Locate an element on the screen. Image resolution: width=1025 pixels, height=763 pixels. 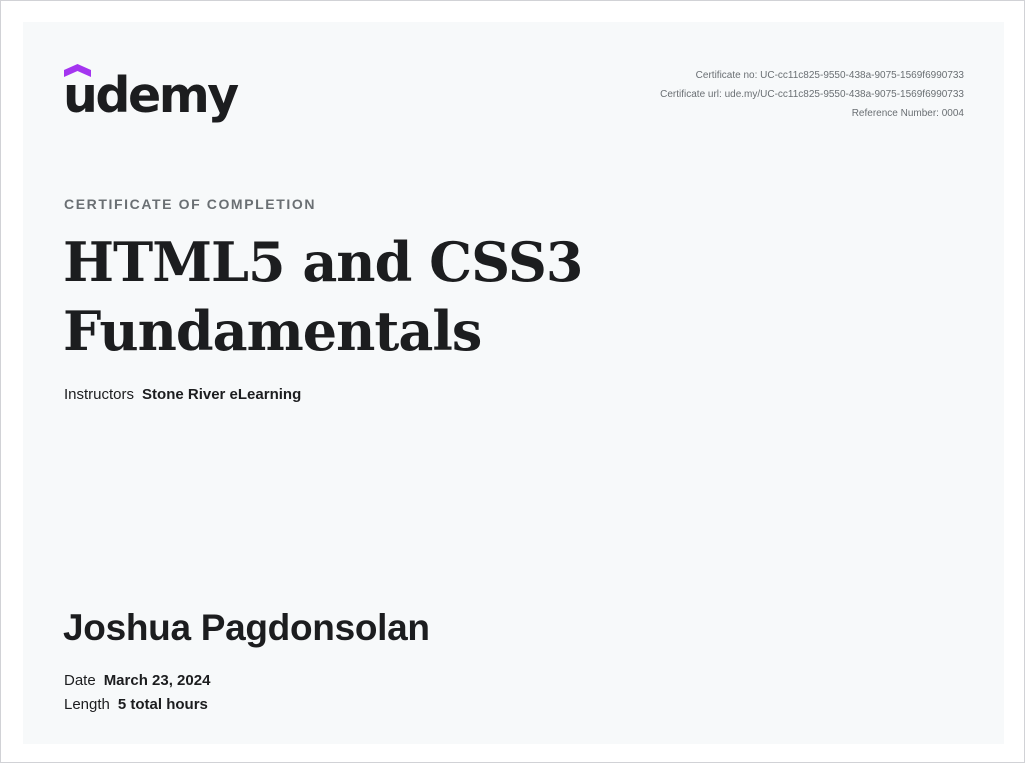
instructors-row: Instructors Stone River eLearning is located at coordinates (182, 394).